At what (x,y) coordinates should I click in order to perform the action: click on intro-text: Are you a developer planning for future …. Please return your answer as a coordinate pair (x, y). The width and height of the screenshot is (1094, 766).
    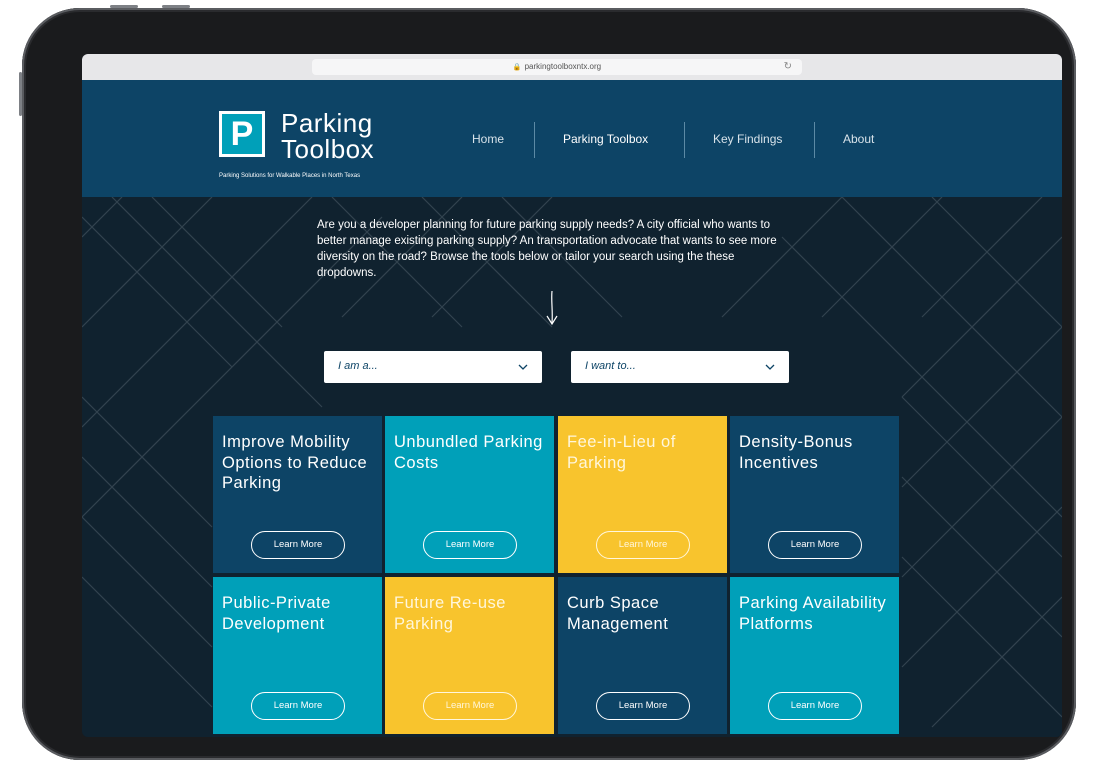
    Looking at the image, I should click on (547, 249).